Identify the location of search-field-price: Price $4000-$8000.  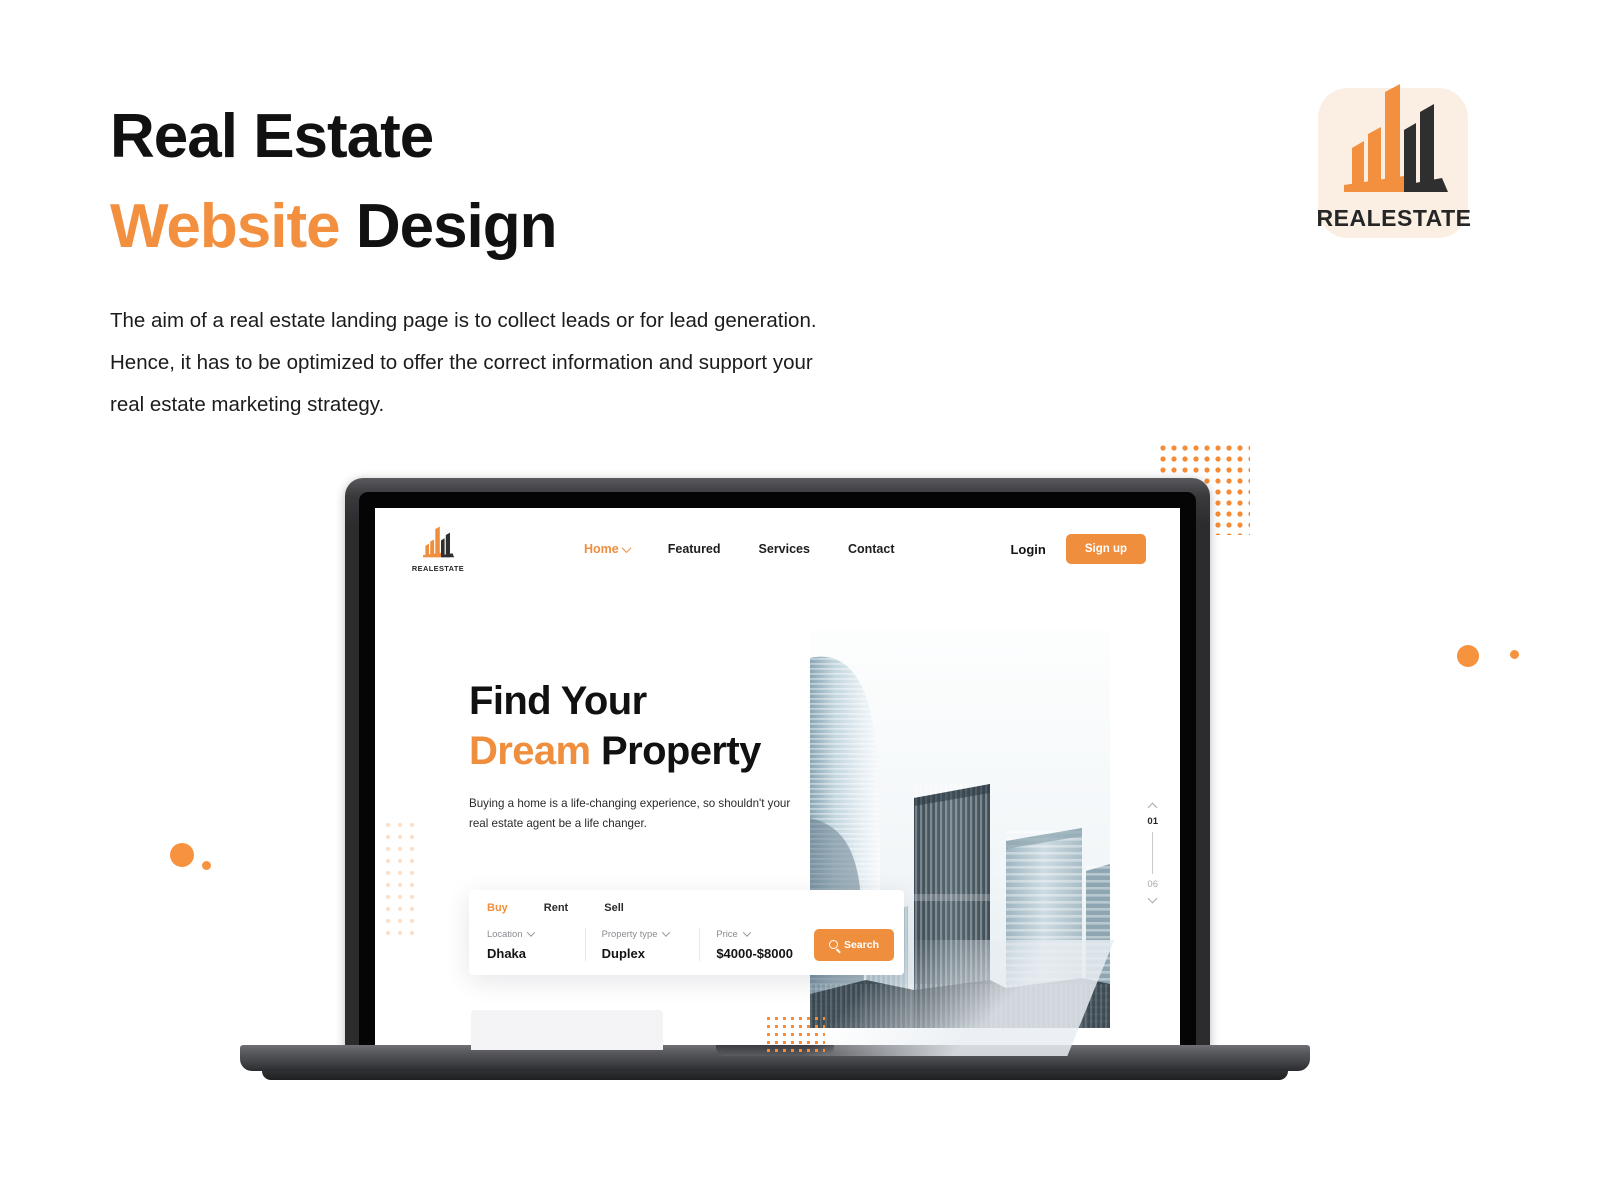
(756, 944).